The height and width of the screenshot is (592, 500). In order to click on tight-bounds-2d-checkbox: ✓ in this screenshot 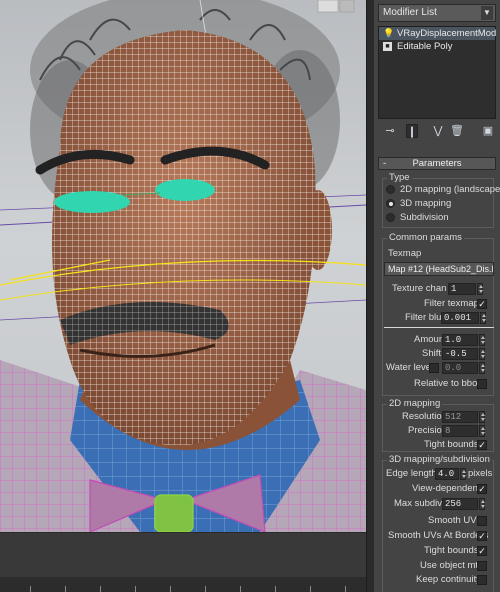, I will do `click(482, 445)`.